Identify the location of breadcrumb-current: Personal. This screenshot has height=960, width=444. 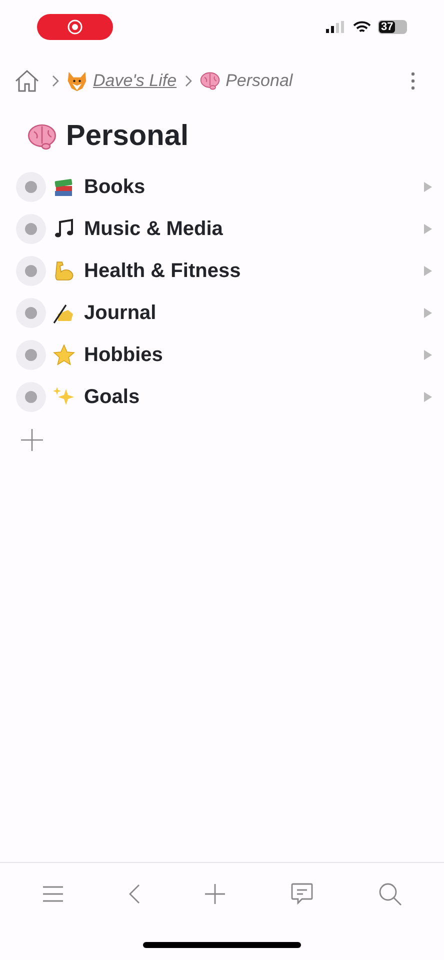
(259, 81).